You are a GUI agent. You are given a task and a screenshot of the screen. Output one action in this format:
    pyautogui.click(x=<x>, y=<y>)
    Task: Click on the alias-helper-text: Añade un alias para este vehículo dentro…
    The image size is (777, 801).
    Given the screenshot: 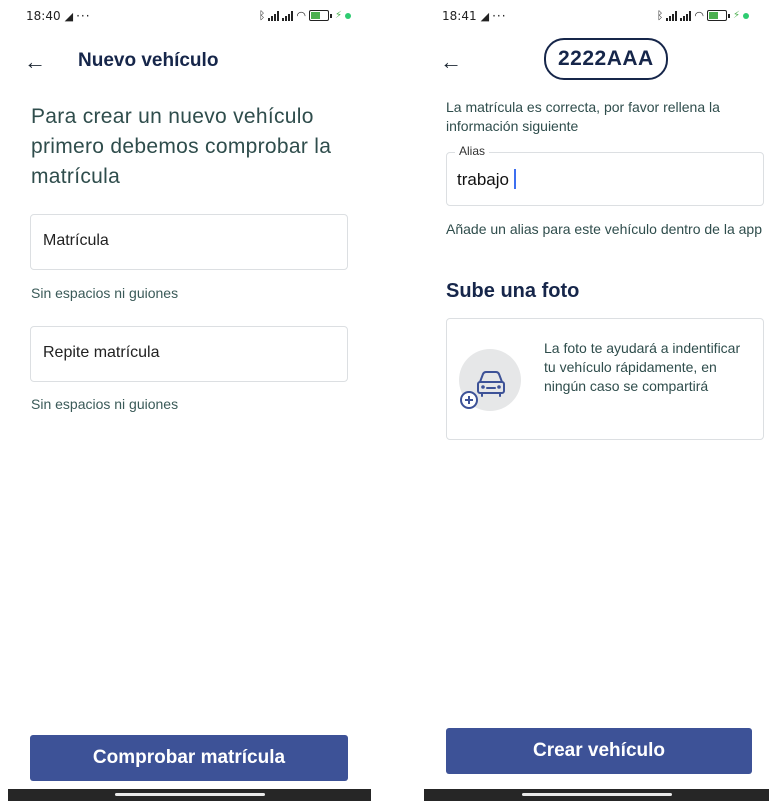 What is the action you would take?
    pyautogui.click(x=604, y=229)
    